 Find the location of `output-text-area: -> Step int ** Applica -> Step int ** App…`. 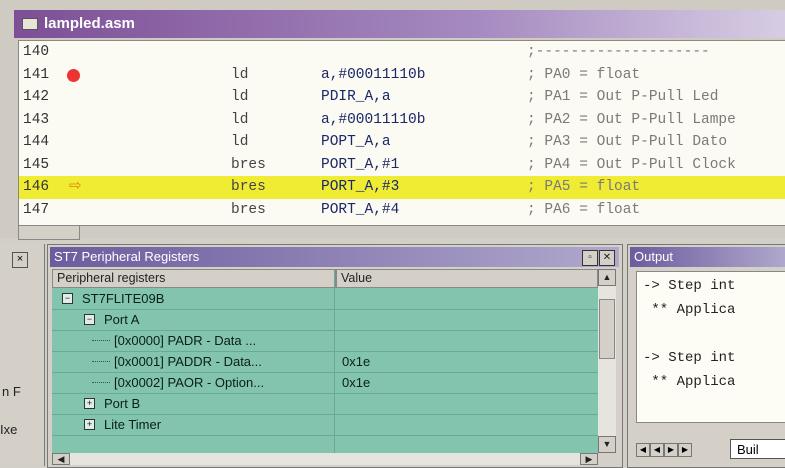

output-text-area: -> Step int ** Applica -> Step int ** App… is located at coordinates (710, 347).